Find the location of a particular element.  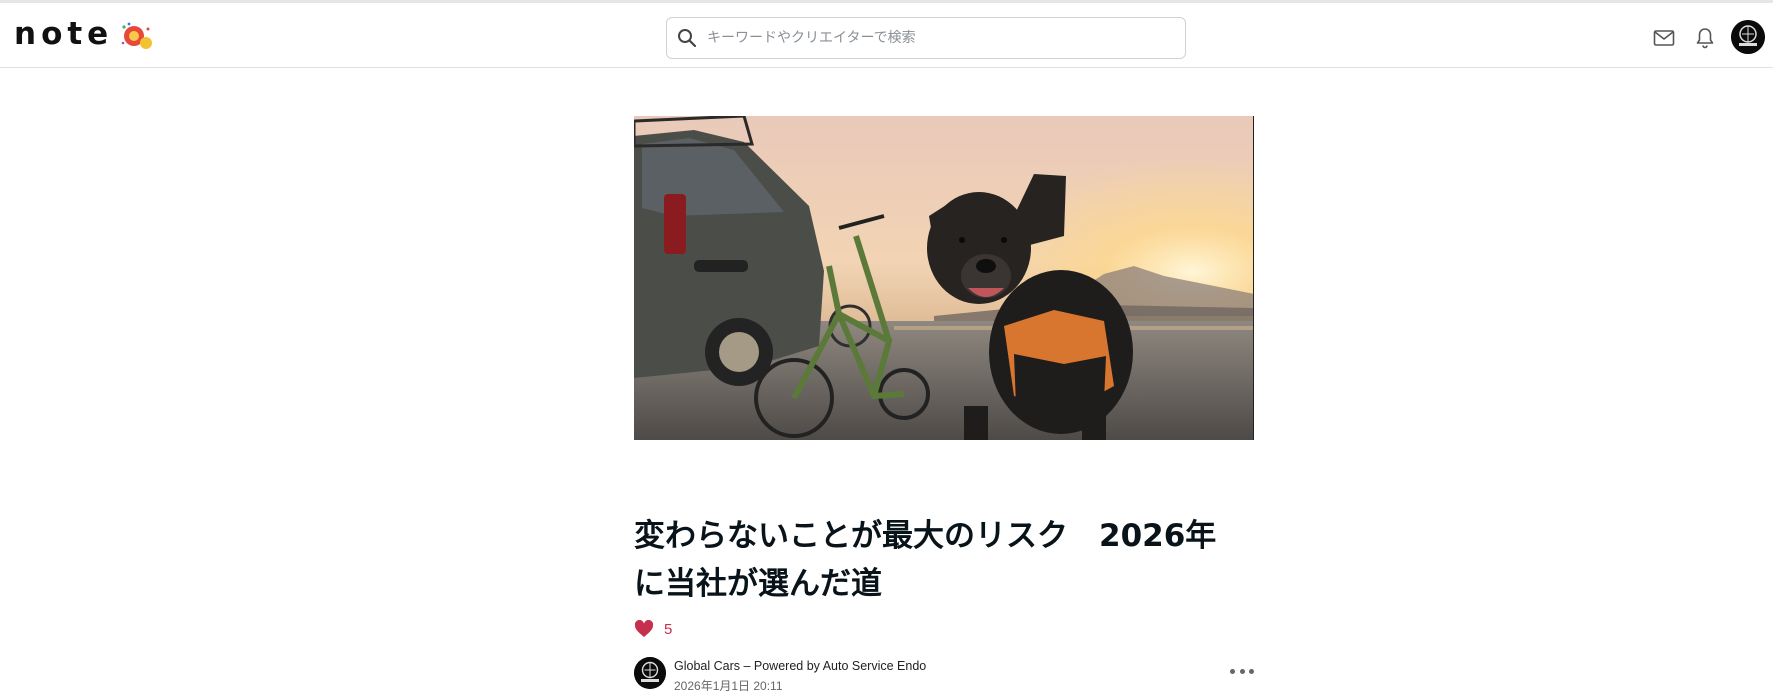

mail-icon is located at coordinates (1664, 38).